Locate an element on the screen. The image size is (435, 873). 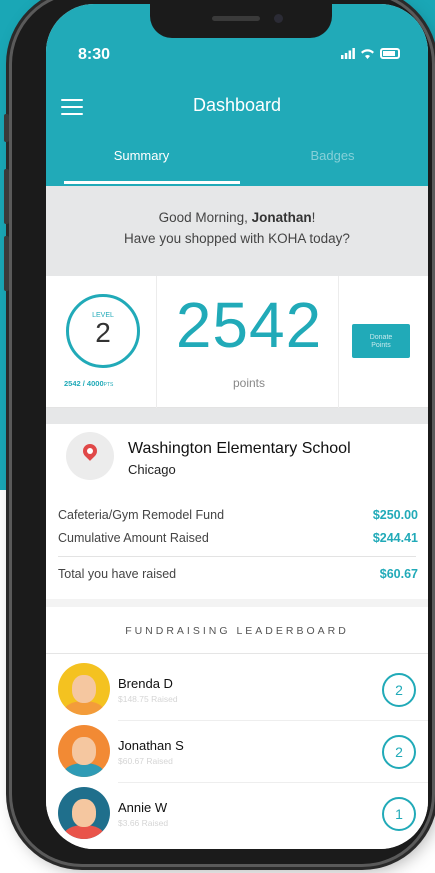
points-value: 2542 is located at coordinates (249, 325).